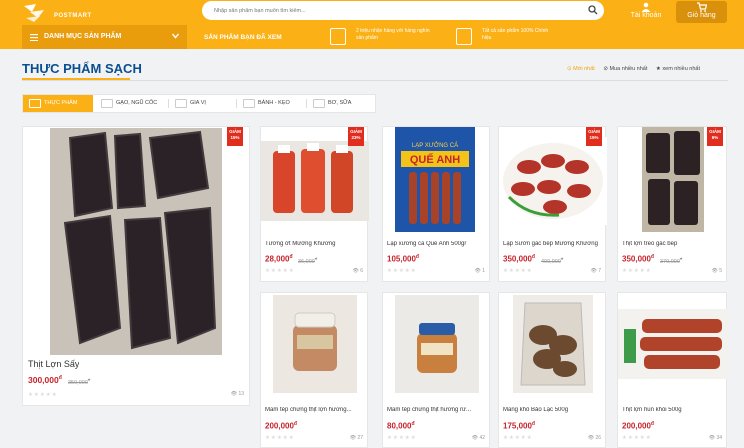 This screenshot has height=448, width=744. Describe the element at coordinates (478, 438) in the screenshot. I see `view-count: 👁 42` at that location.